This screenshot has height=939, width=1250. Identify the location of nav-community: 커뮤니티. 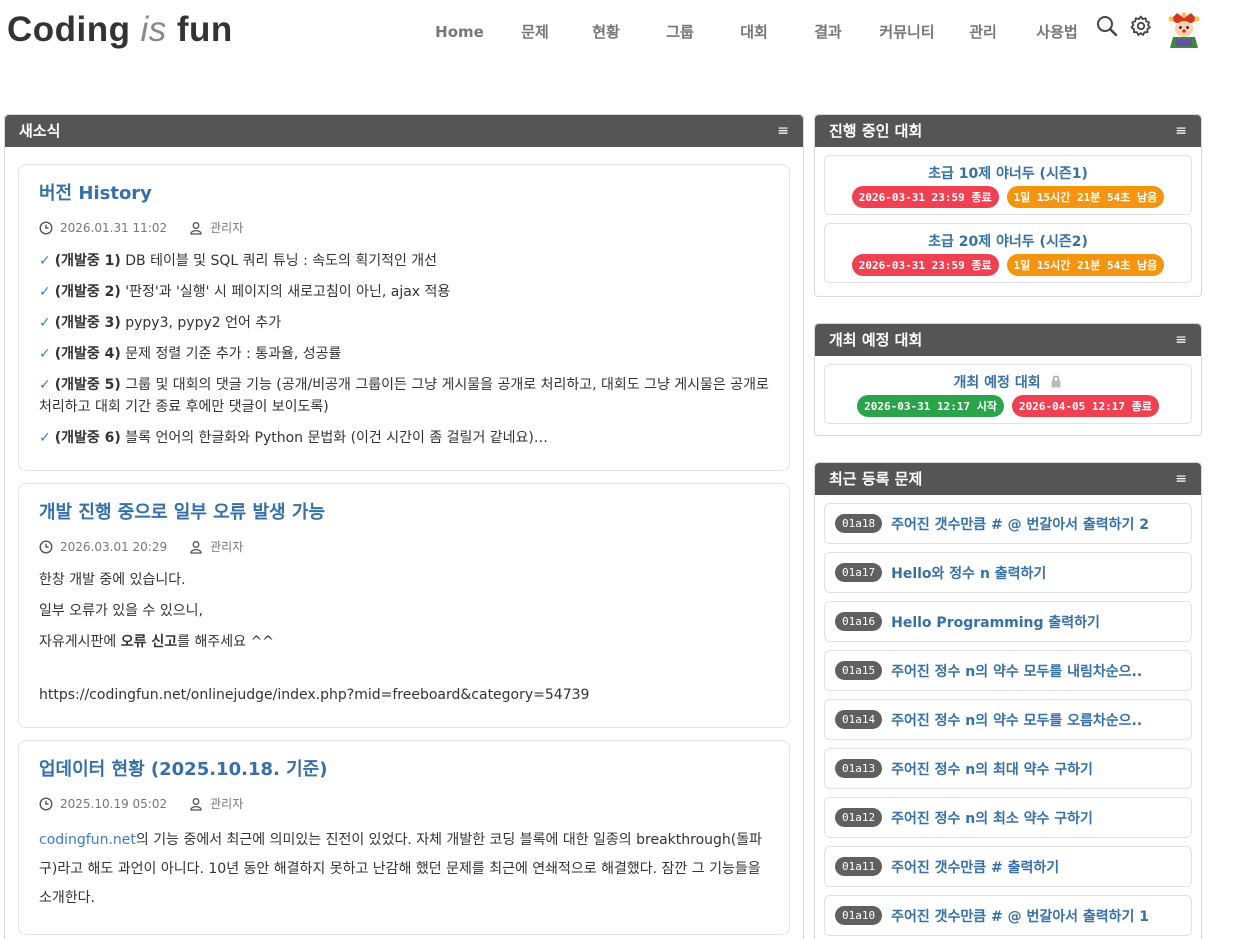
(907, 32).